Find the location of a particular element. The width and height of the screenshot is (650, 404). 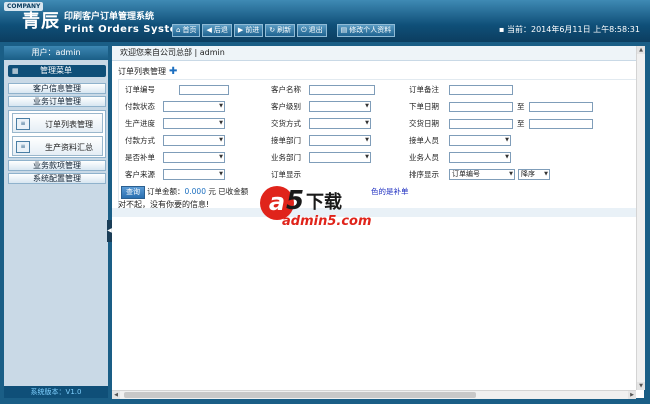

business-dept-label: 业务部门 is located at coordinates (286, 157).